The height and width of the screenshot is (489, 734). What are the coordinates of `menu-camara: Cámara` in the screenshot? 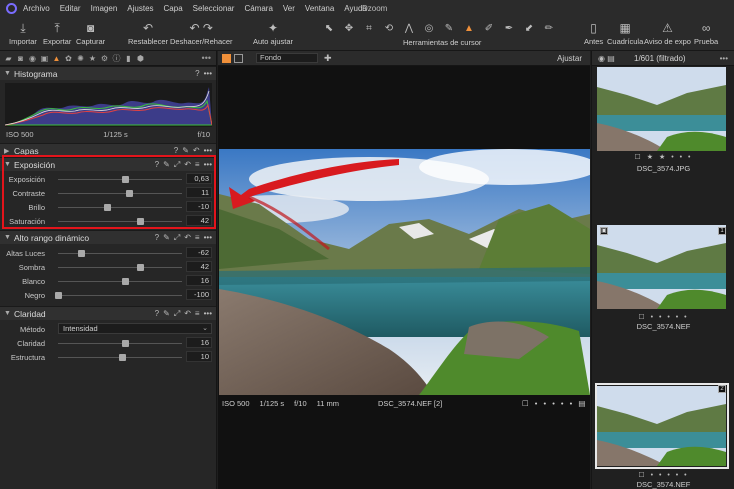 It's located at (258, 8).